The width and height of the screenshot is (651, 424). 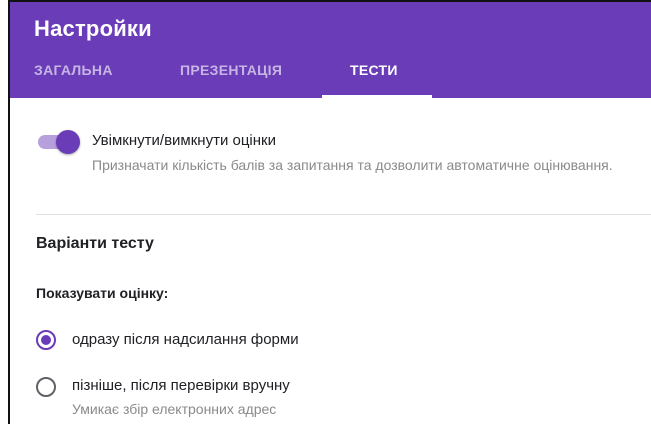 What do you see at coordinates (46, 387) in the screenshot?
I see `radio-later-manual` at bounding box center [46, 387].